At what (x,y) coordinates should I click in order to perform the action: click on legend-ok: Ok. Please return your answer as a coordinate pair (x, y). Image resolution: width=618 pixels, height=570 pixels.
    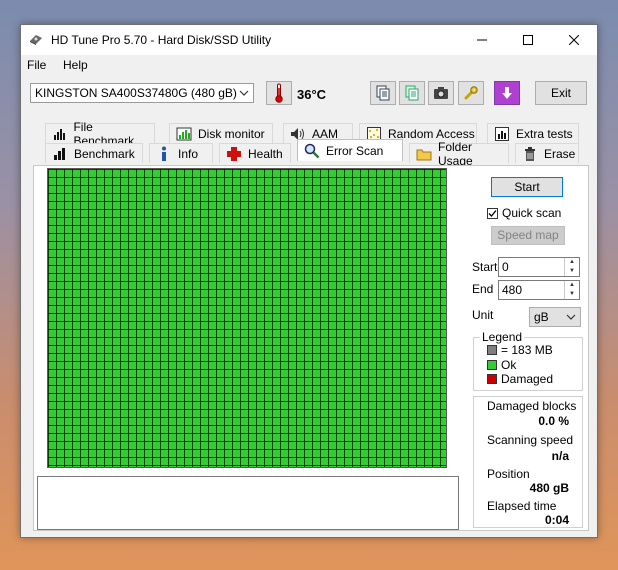
    Looking at the image, I should click on (501, 365).